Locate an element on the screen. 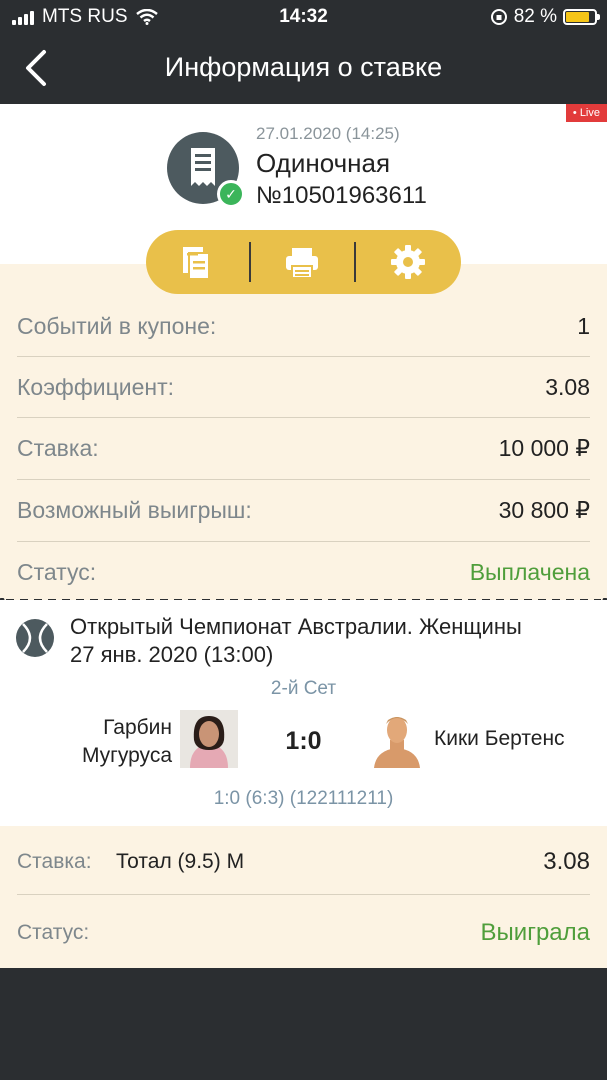 The image size is (607, 1080). possible-win-label: Возможный выигрыш: is located at coordinates (134, 510).